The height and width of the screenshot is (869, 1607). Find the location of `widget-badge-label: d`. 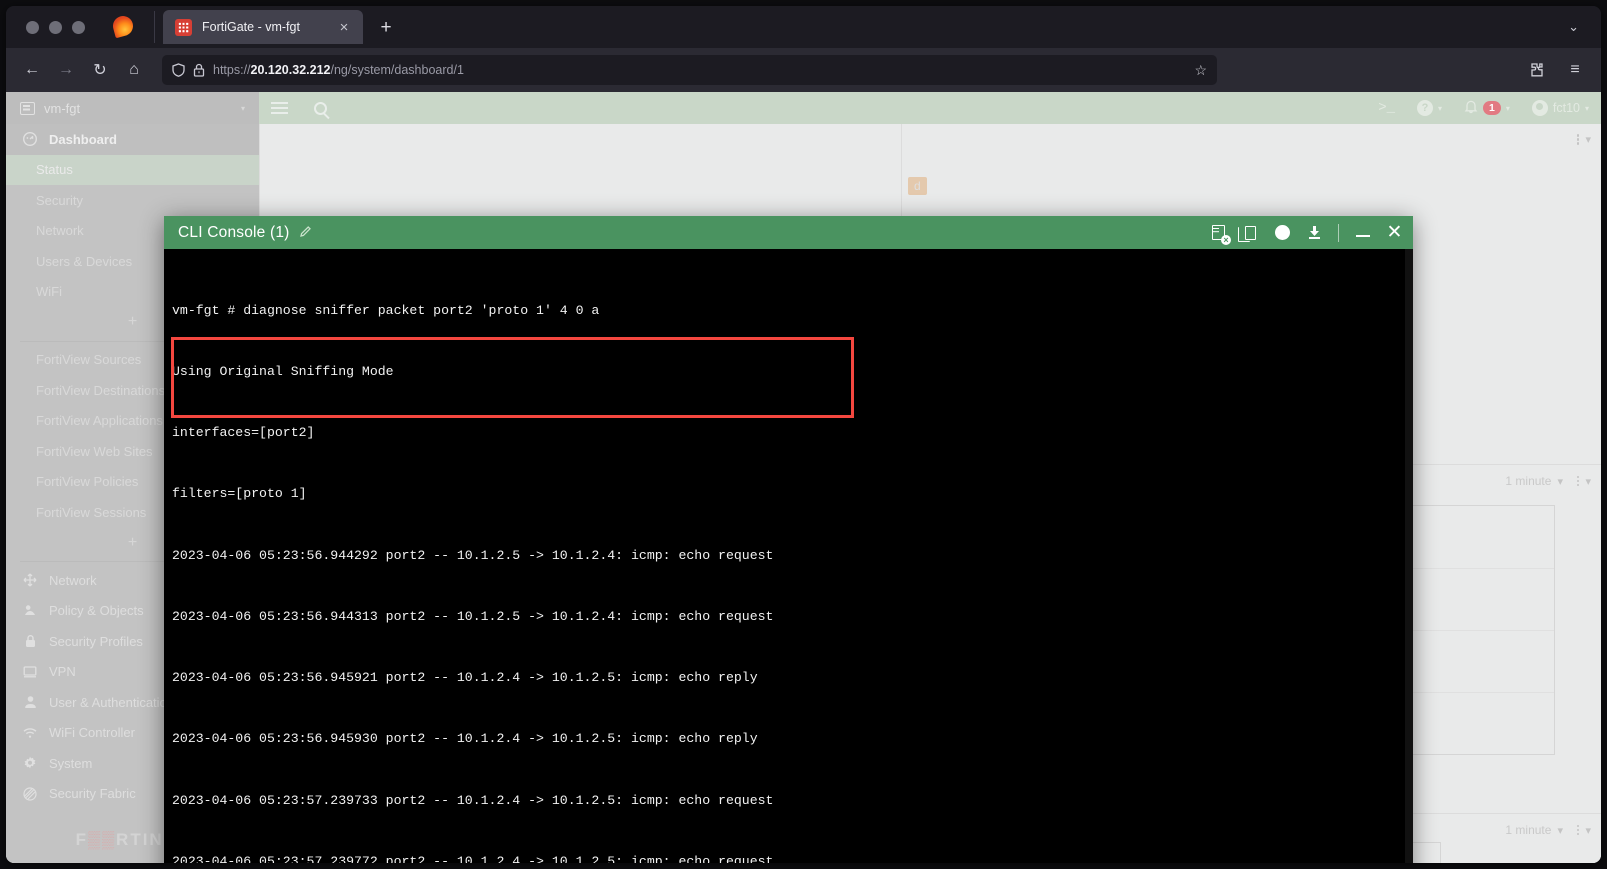

widget-badge-label: d is located at coordinates (917, 186).